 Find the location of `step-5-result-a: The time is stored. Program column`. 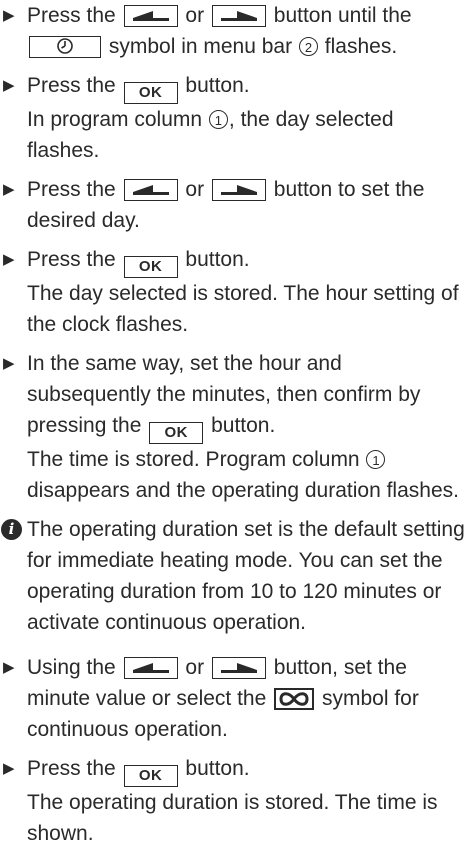

step-5-result-a: The time is stored. Program column is located at coordinates (193, 459).